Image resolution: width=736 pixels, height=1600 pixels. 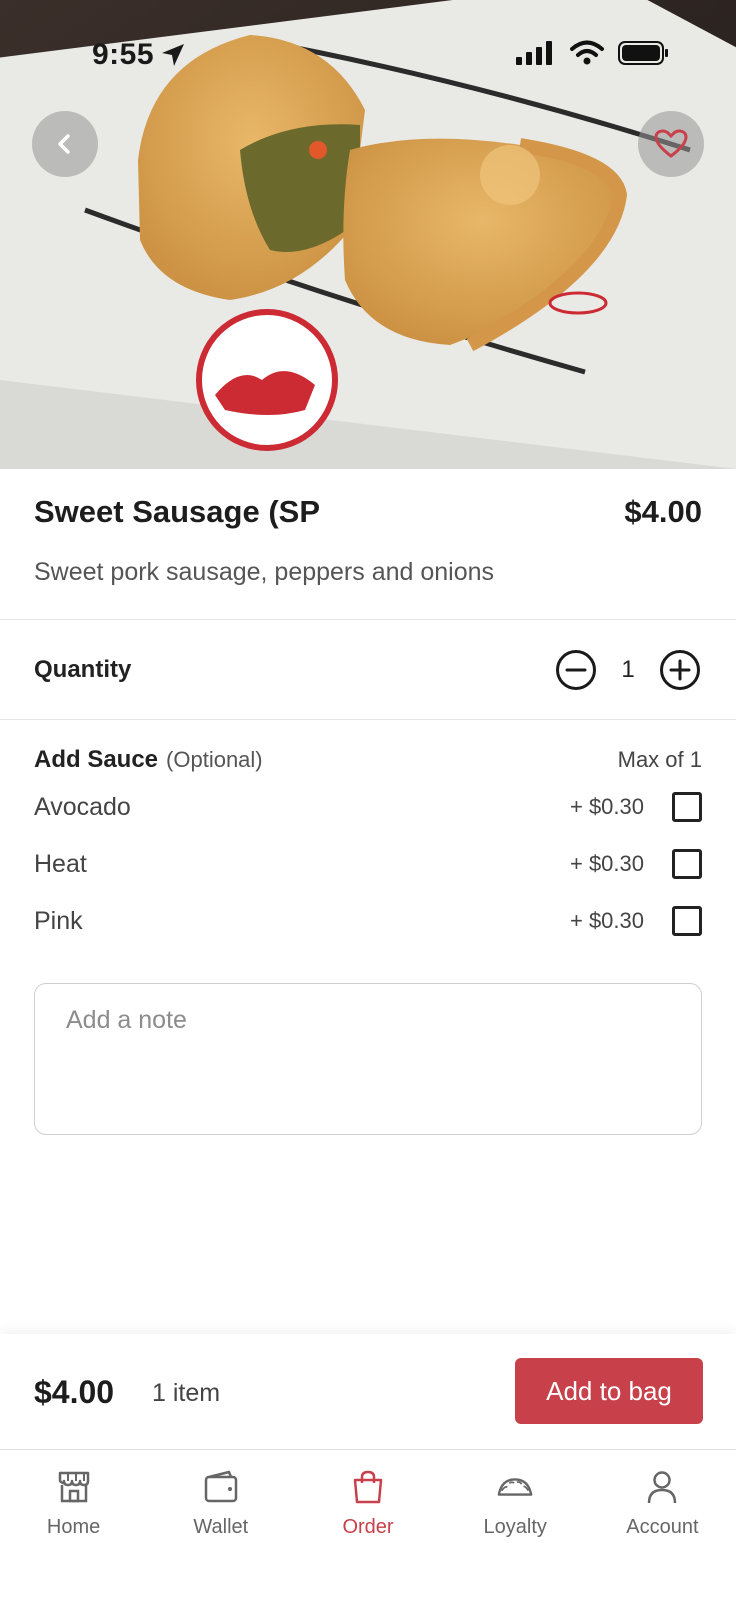 What do you see at coordinates (368, 1391) in the screenshot?
I see `bag-bar: $4.00 1 item Add to bag` at bounding box center [368, 1391].